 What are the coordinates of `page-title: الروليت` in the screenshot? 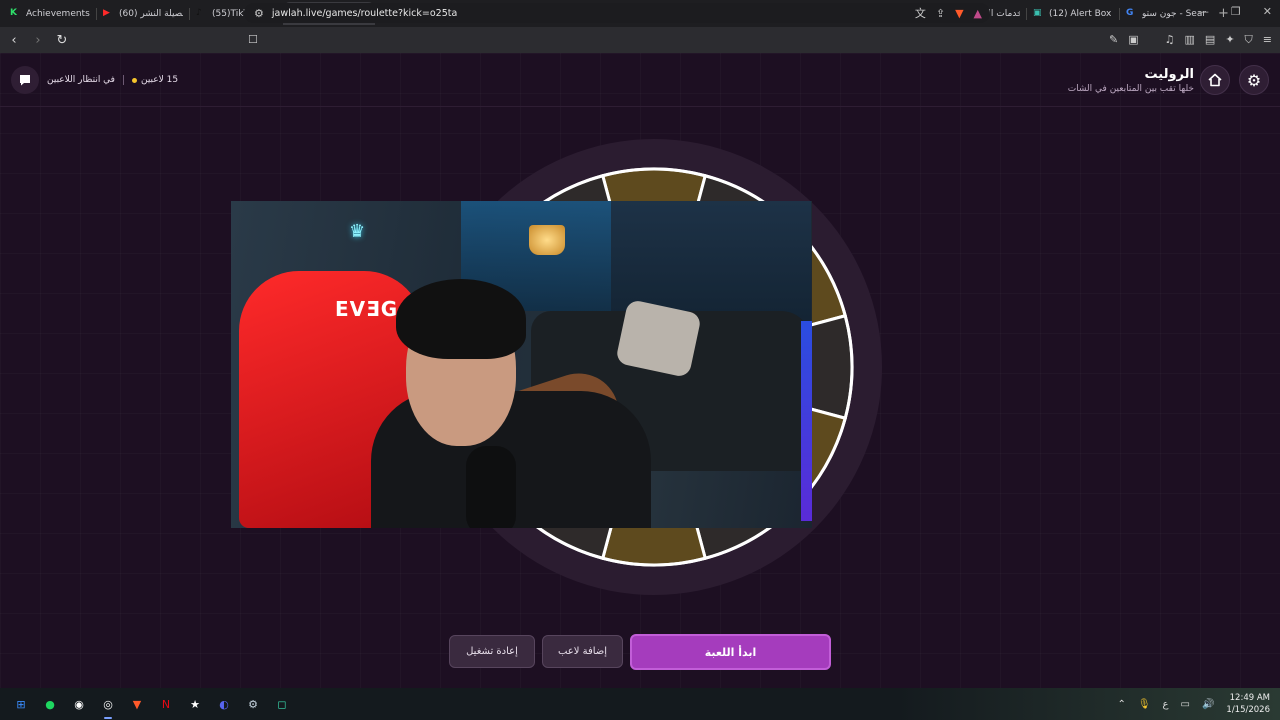 It's located at (1169, 74).